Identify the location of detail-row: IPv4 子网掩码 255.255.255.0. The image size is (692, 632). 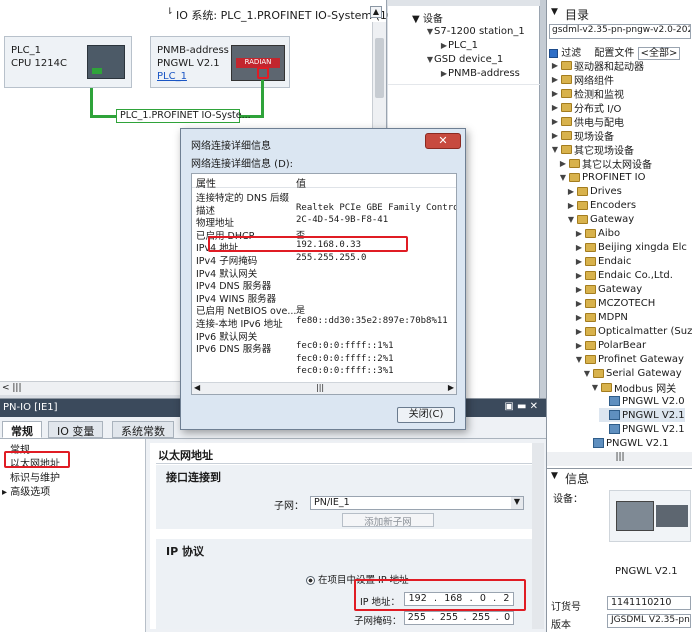
(281, 260).